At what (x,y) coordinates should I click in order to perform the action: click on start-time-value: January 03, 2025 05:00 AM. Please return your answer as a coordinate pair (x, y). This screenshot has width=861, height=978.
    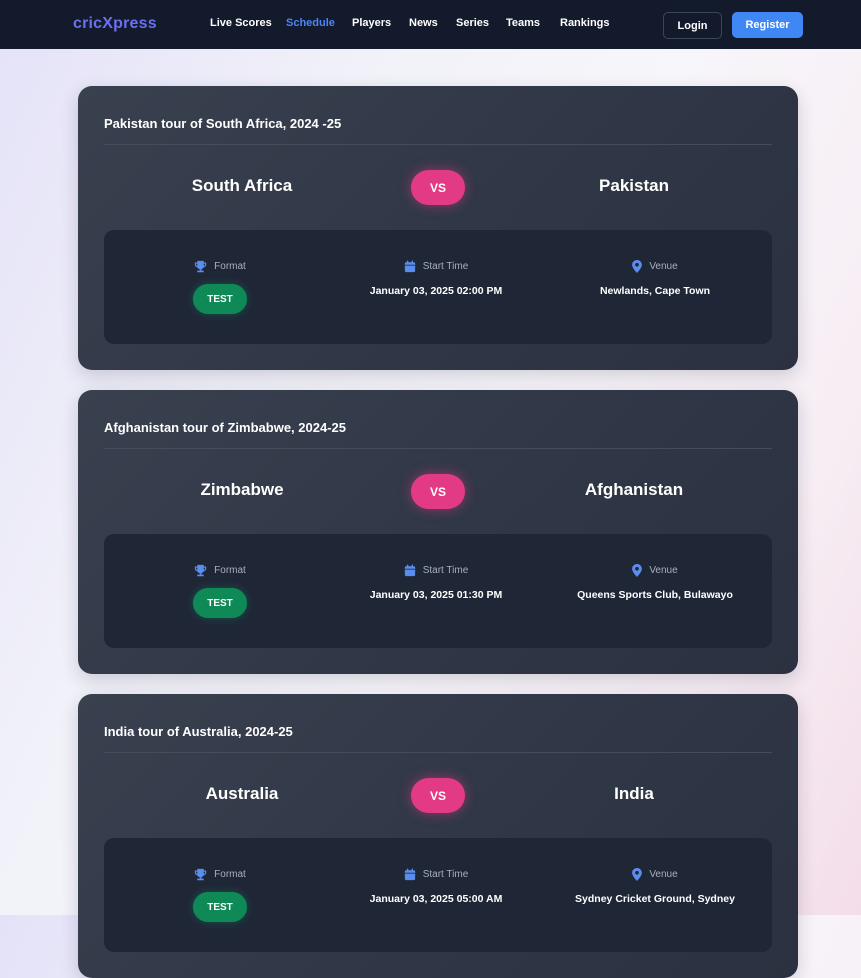
    Looking at the image, I should click on (436, 899).